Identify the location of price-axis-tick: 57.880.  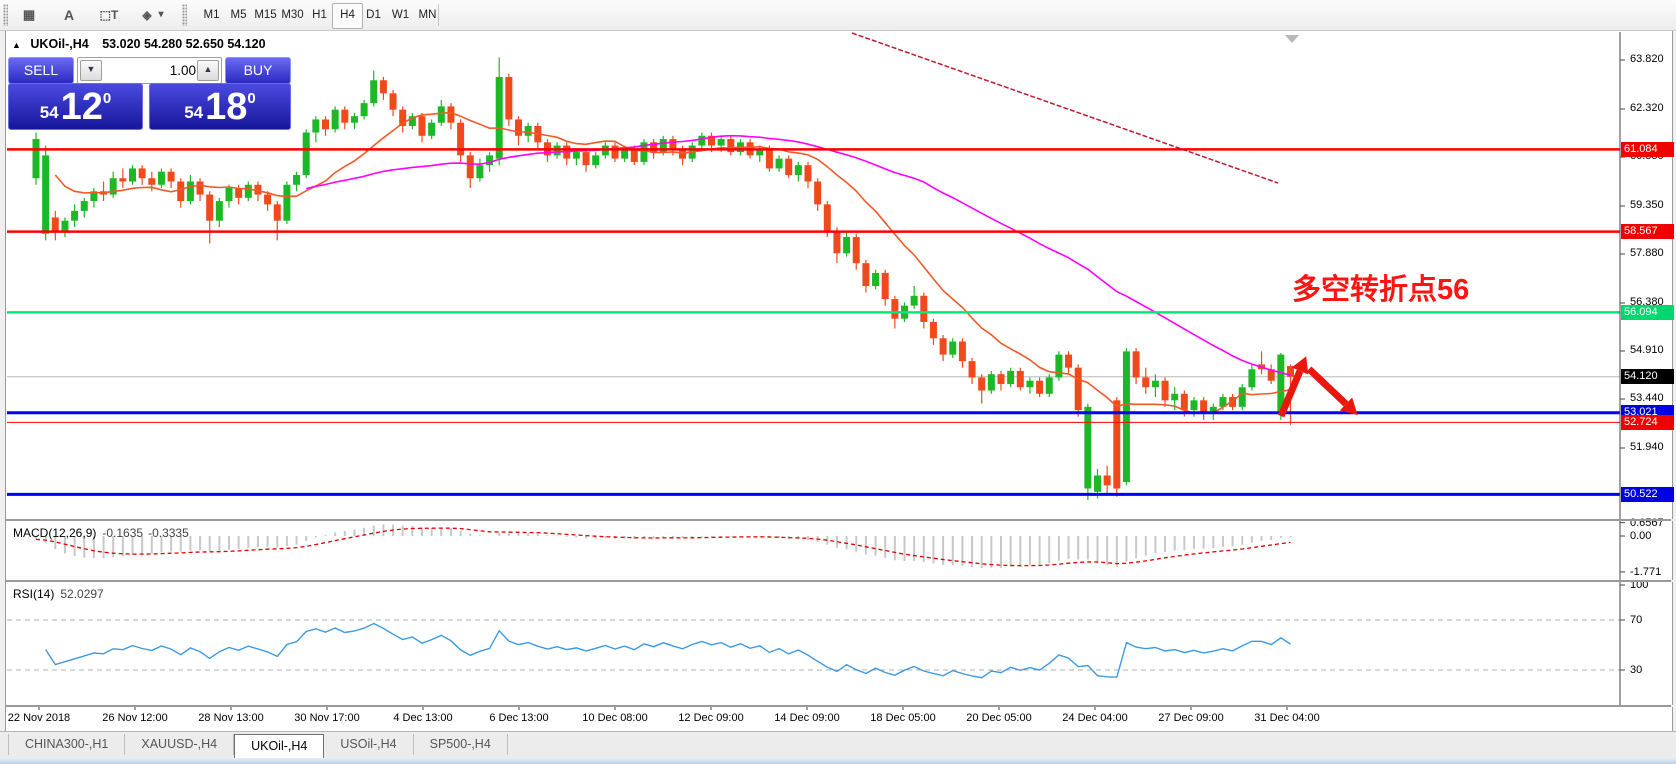
(1647, 253).